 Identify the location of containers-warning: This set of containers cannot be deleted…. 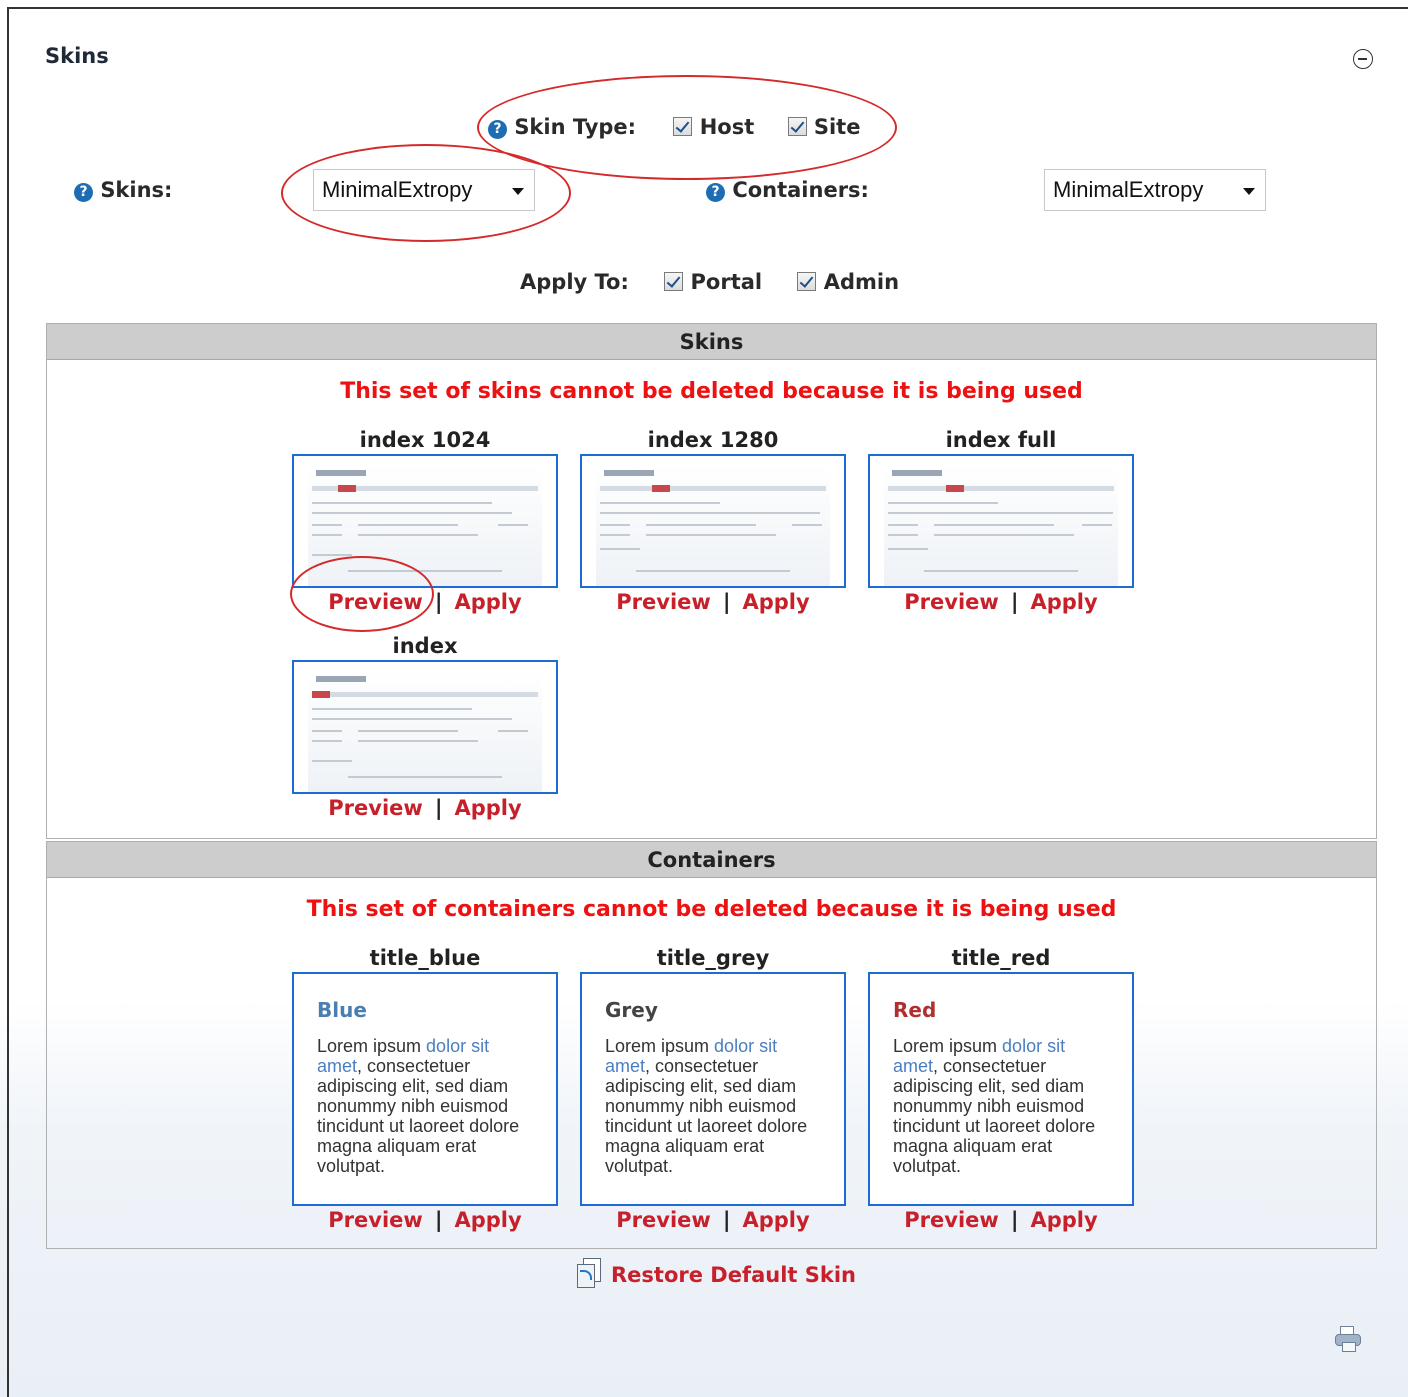
(711, 909).